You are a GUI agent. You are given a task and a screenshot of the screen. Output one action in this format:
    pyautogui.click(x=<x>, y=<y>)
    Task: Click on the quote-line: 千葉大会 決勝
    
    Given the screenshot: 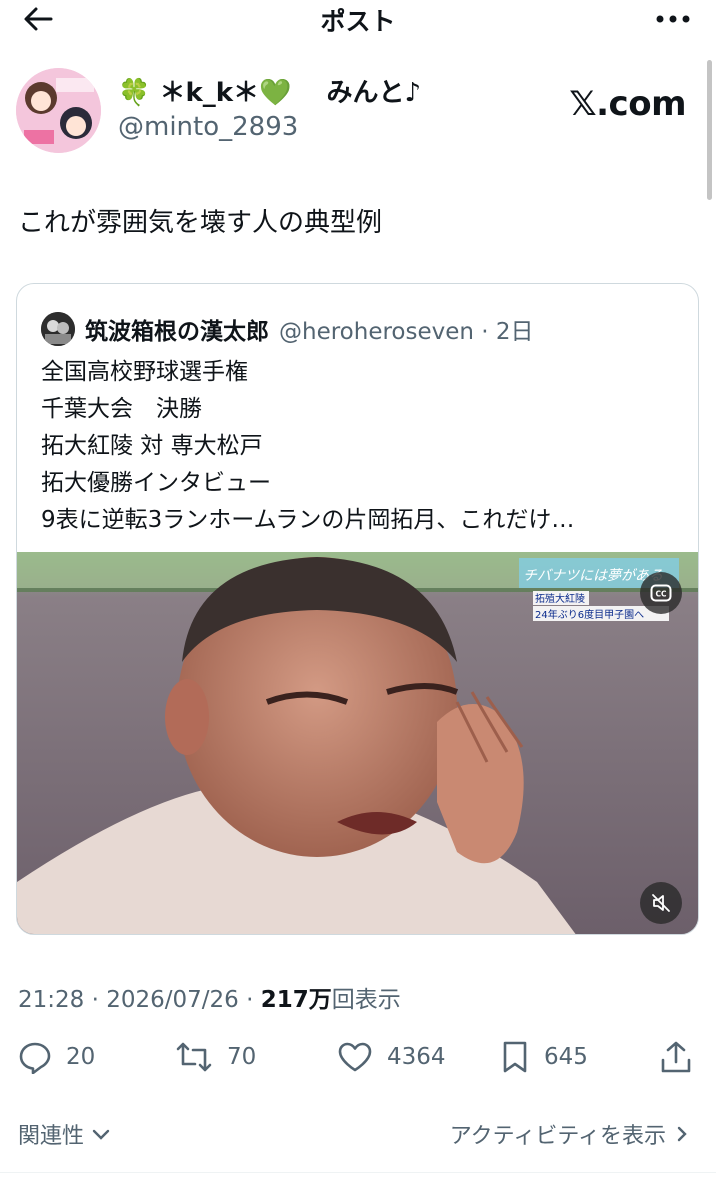 What is the action you would take?
    pyautogui.click(x=121, y=409)
    